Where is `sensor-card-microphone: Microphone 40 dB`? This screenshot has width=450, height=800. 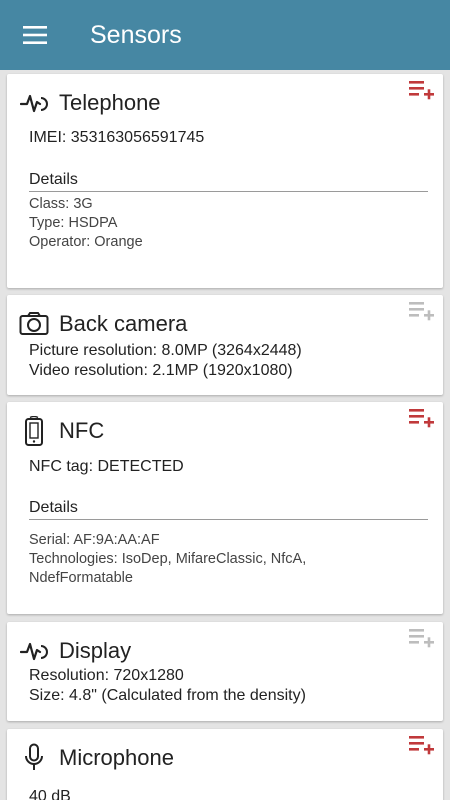
sensor-card-microphone: Microphone 40 dB is located at coordinates (225, 764).